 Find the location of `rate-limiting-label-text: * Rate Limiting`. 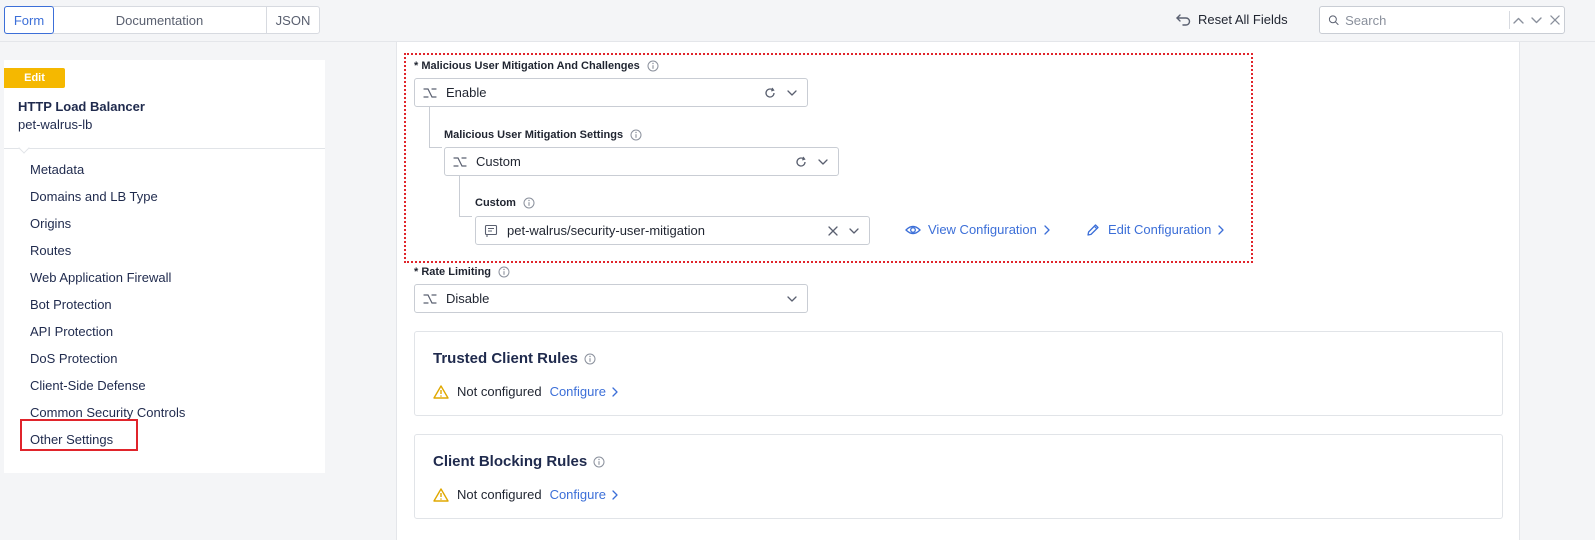

rate-limiting-label-text: * Rate Limiting is located at coordinates (453, 272).